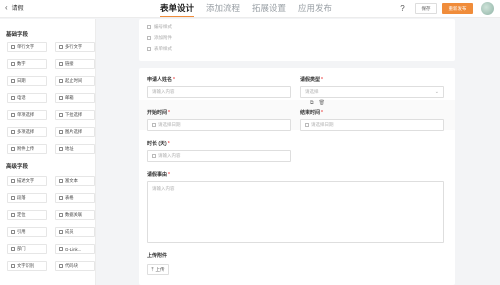 This screenshot has width=500, height=285. Describe the element at coordinates (149, 38) in the screenshot. I see `attachment-icon` at that location.